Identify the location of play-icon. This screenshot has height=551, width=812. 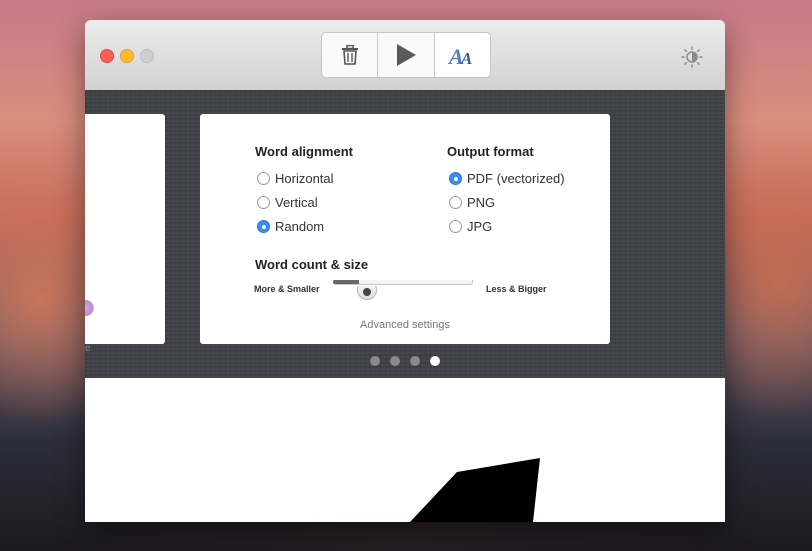
(406, 55).